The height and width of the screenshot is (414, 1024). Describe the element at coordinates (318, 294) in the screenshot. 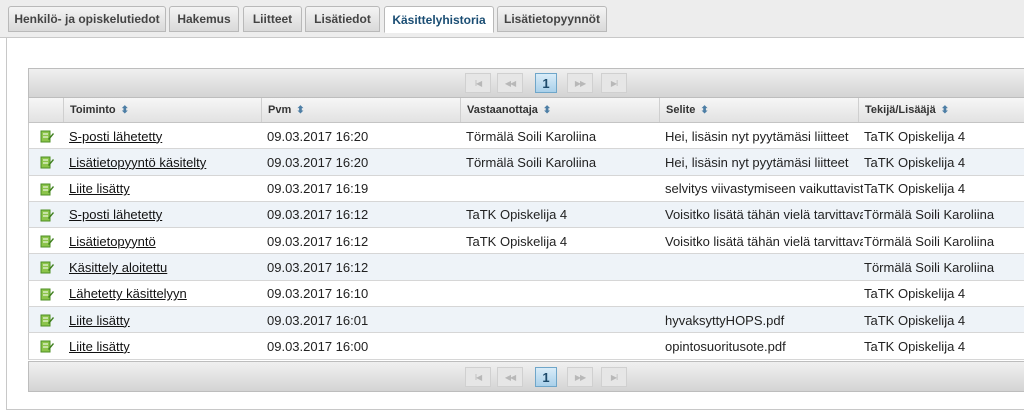

I see `cell-date: 09.03.2017 16:10` at that location.